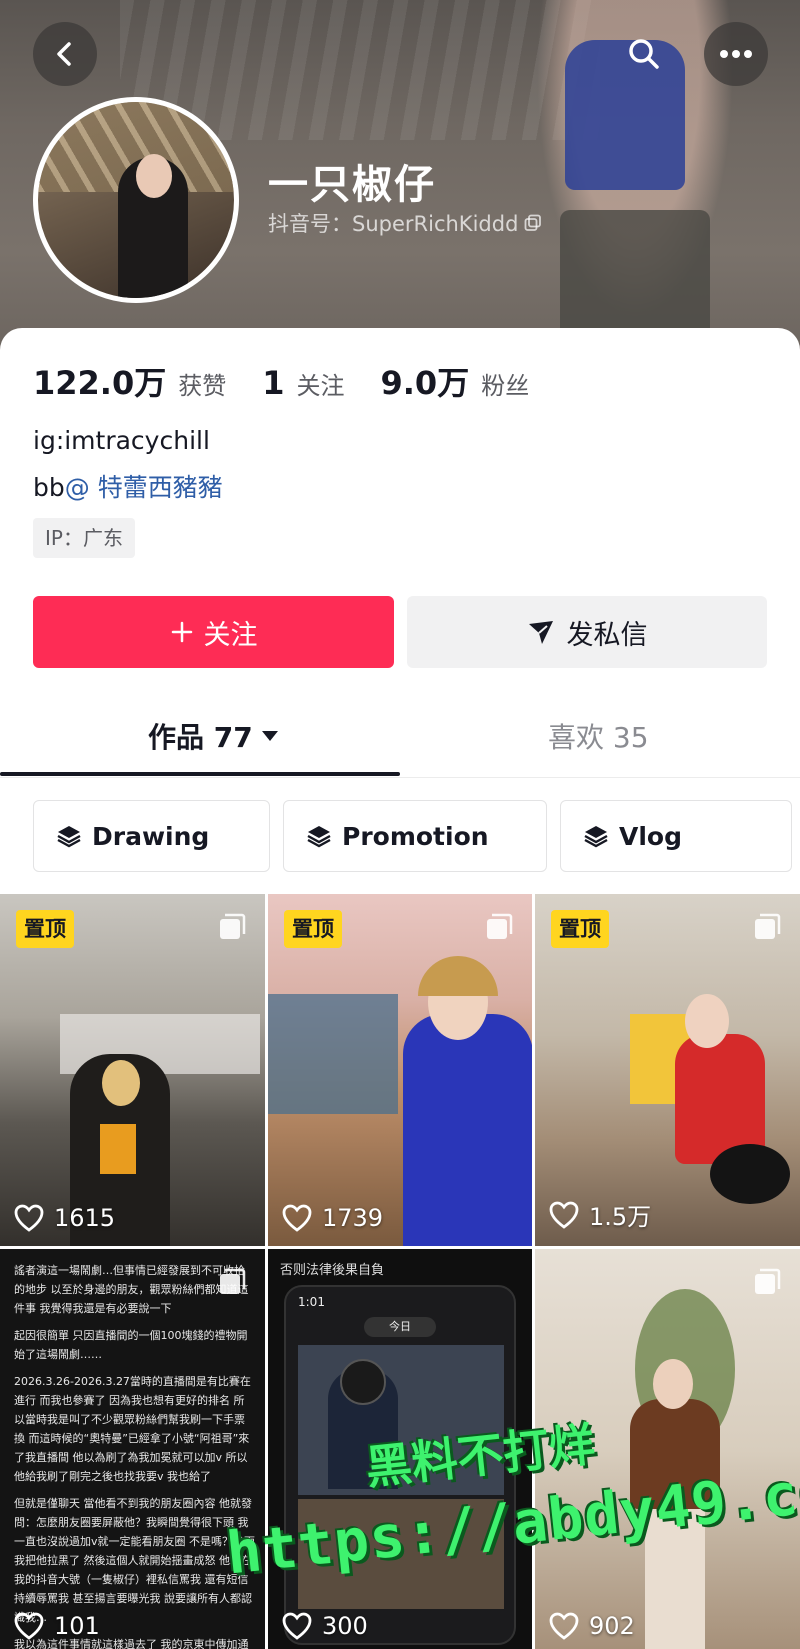 This screenshot has height=1649, width=800. What do you see at coordinates (400, 1070) in the screenshot?
I see `video-thumbnail: 置顶 1739` at bounding box center [400, 1070].